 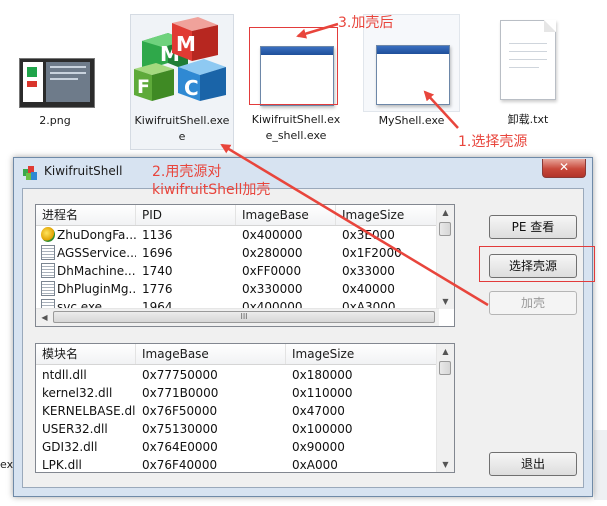 I want to click on cell-size: 0x110000, so click(x=322, y=393).